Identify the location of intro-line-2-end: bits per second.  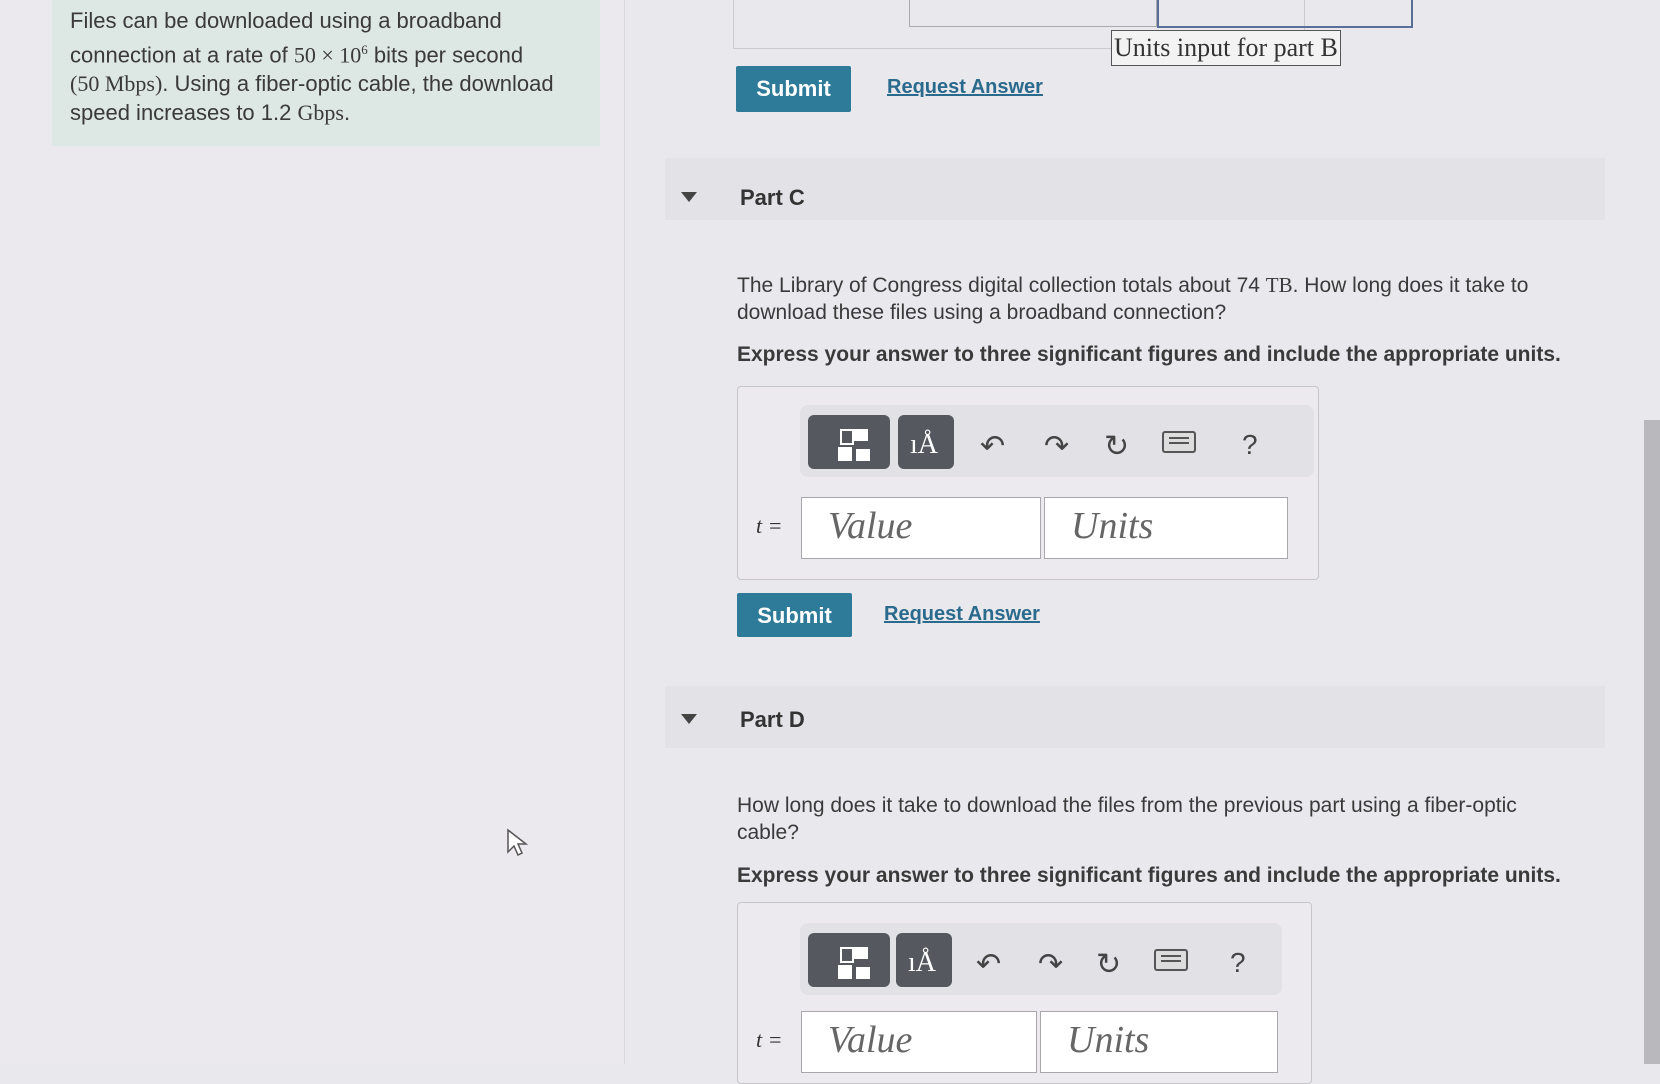
(445, 55).